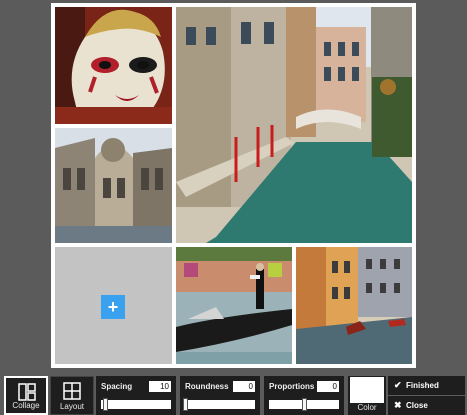 Image resolution: width=467 pixels, height=415 pixels. I want to click on add-photo-button: +, so click(113, 307).